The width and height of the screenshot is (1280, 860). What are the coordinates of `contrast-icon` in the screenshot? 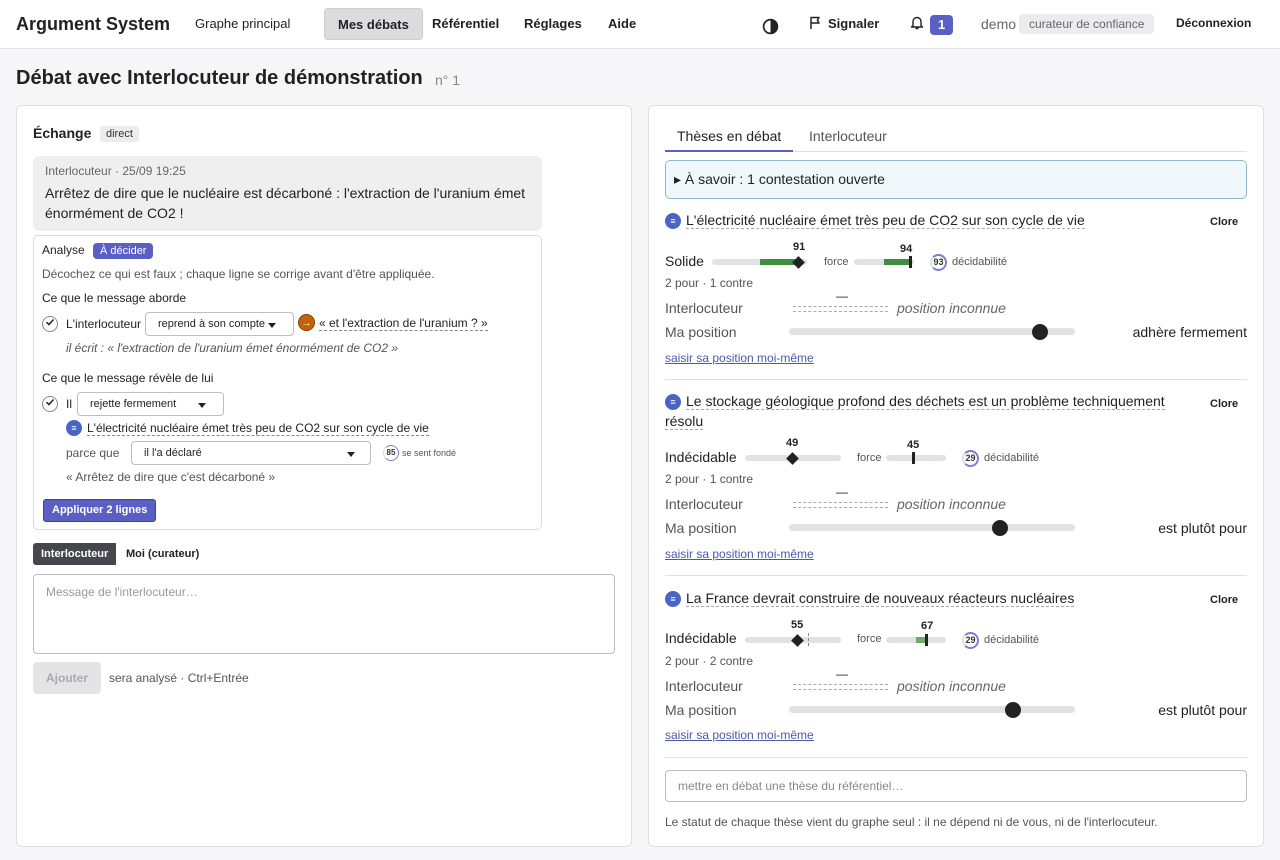 It's located at (770, 26).